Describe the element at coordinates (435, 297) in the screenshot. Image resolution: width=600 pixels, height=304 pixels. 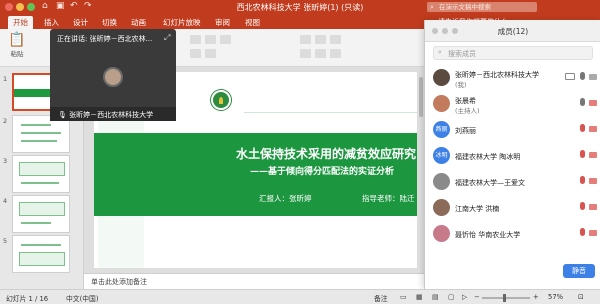
I see `sorter-view-icon: ▤` at that location.